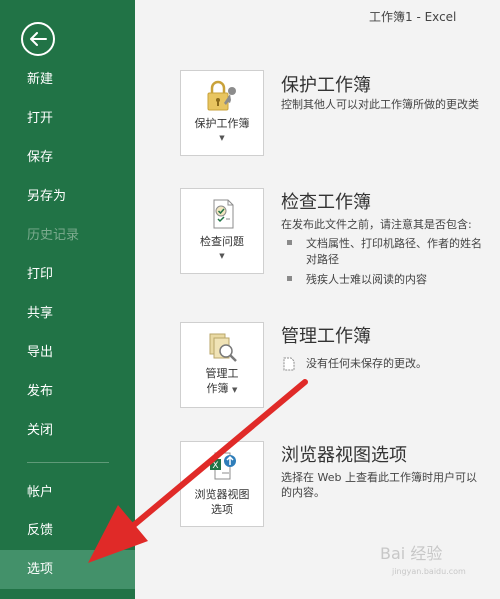 The width and height of the screenshot is (500, 599). I want to click on check-for-issues-button: 检查问题 ▼, so click(222, 231).